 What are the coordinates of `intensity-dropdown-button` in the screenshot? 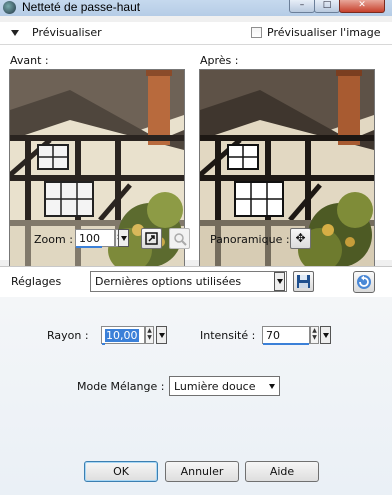 It's located at (325, 335).